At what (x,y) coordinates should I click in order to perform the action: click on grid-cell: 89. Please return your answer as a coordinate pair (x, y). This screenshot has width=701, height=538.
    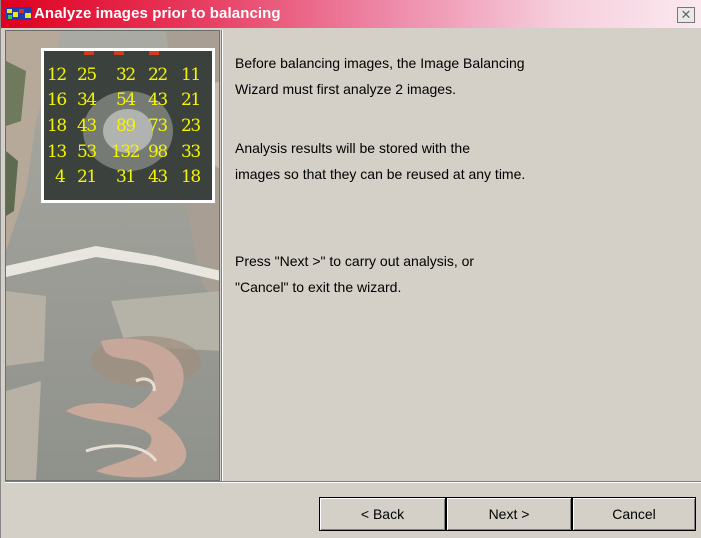
    Looking at the image, I should click on (126, 126).